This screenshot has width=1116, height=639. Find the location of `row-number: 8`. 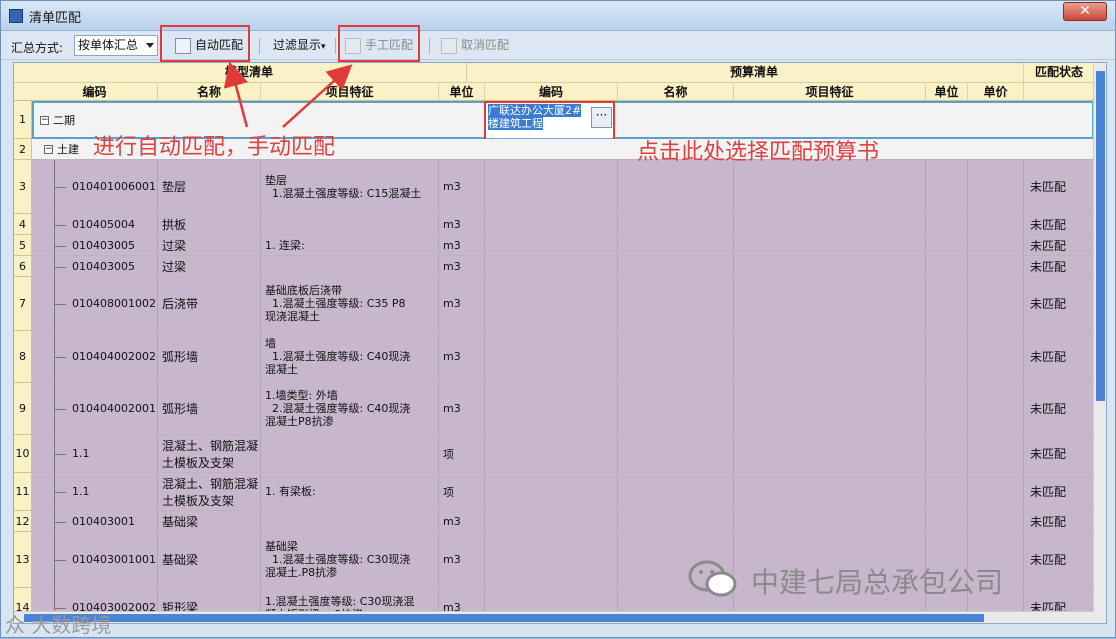

row-number: 8 is located at coordinates (23, 357).